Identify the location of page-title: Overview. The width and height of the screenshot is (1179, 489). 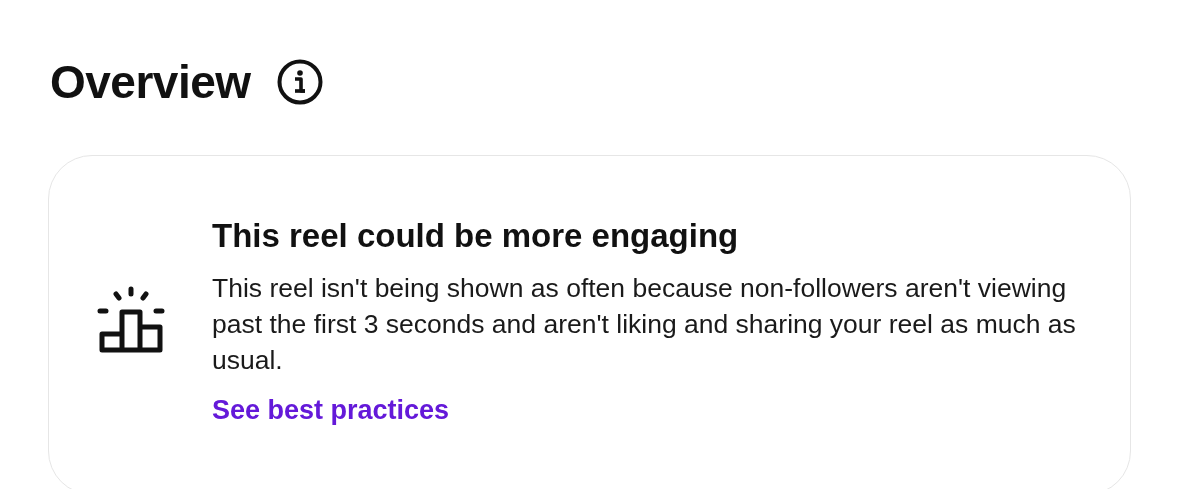
(150, 82).